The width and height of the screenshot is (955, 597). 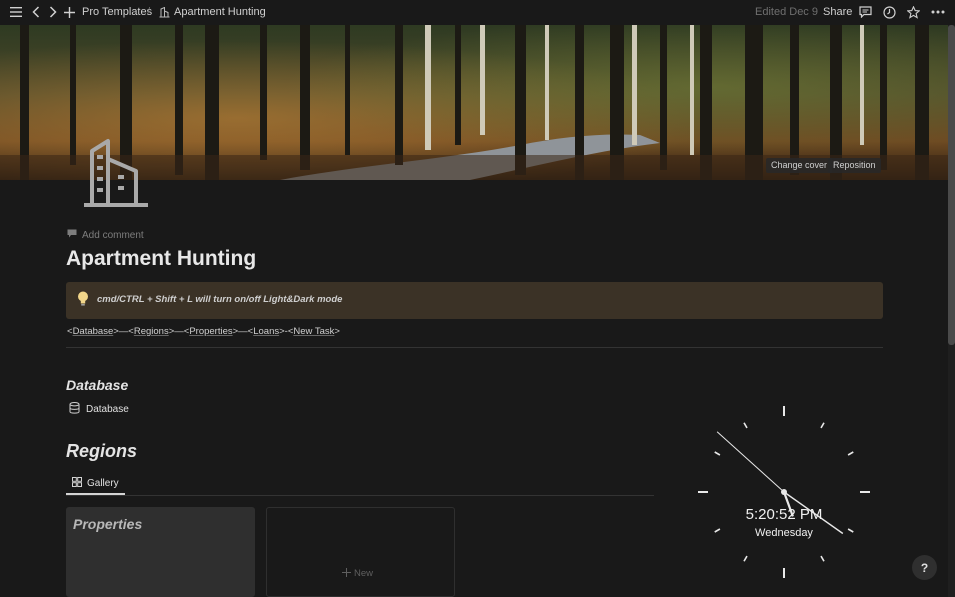 What do you see at coordinates (346, 574) in the screenshot?
I see `plus-icon` at bounding box center [346, 574].